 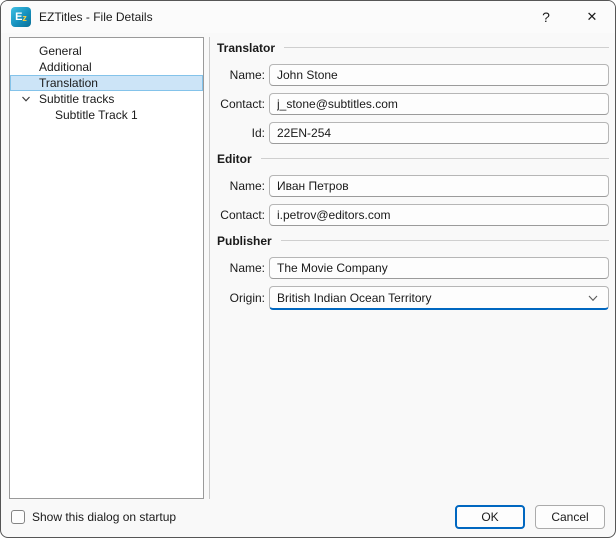 I want to click on tree-item-subtitle-track-1: Subtitle Track 1, so click(x=106, y=115).